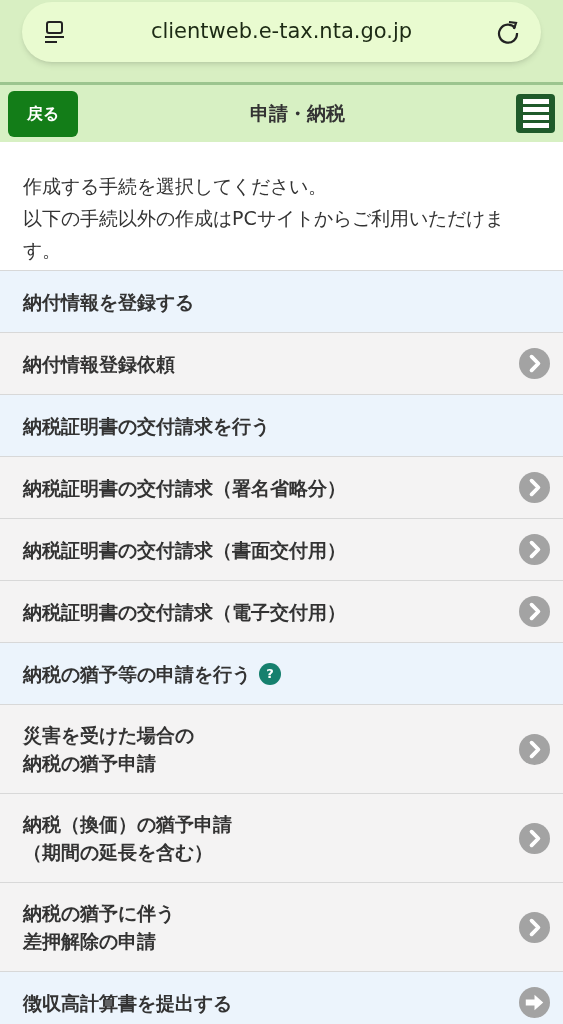 The width and height of the screenshot is (563, 1024). Describe the element at coordinates (281, 749) in the screenshot. I see `menu-item: 災害を受けた場合の 納税の猶予申請` at that location.